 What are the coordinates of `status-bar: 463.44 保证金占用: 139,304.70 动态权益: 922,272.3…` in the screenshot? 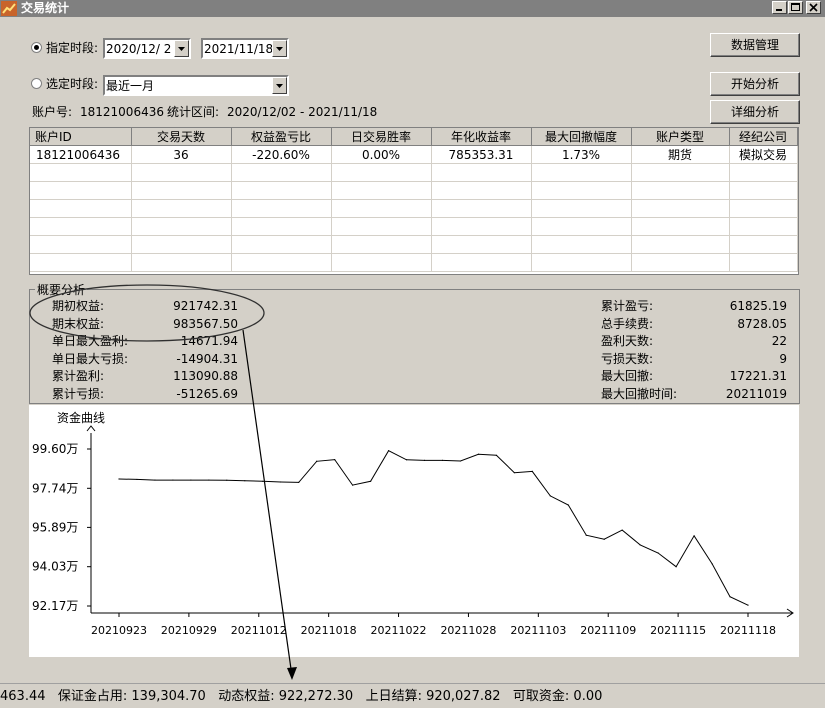 It's located at (412, 695).